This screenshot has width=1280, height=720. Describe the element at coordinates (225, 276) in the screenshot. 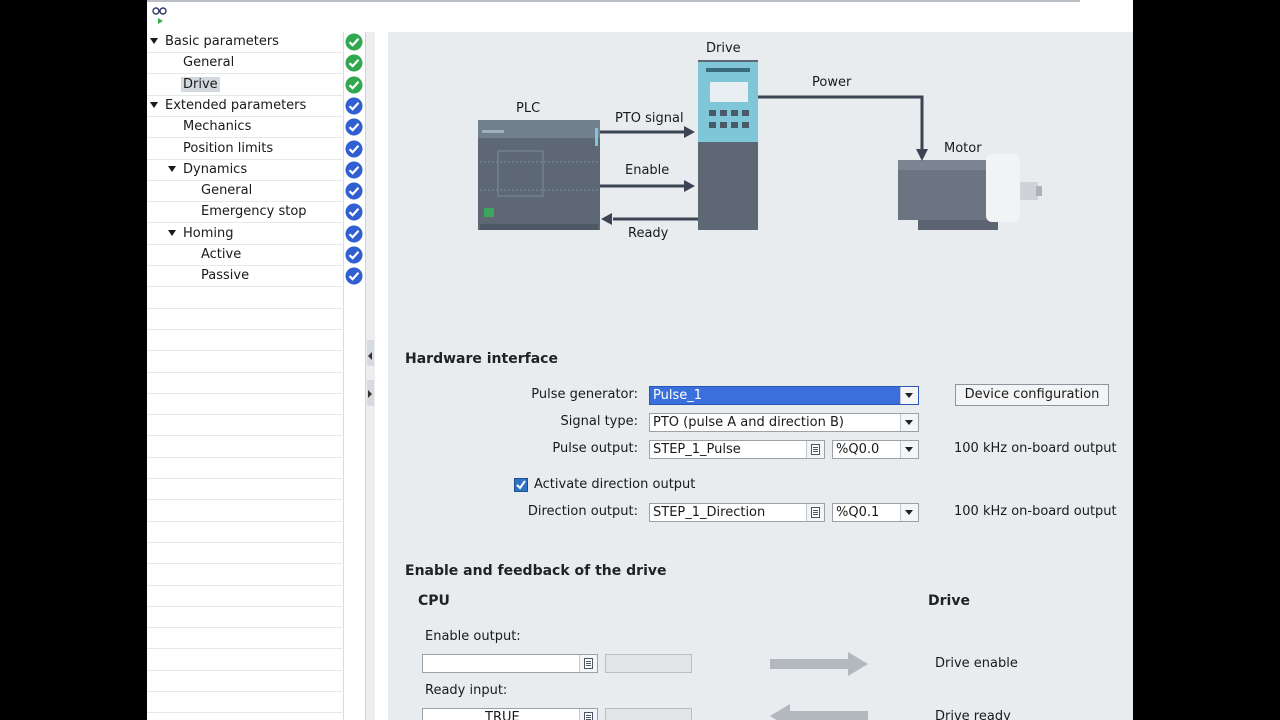

I see `tree-item-label: Passive` at that location.